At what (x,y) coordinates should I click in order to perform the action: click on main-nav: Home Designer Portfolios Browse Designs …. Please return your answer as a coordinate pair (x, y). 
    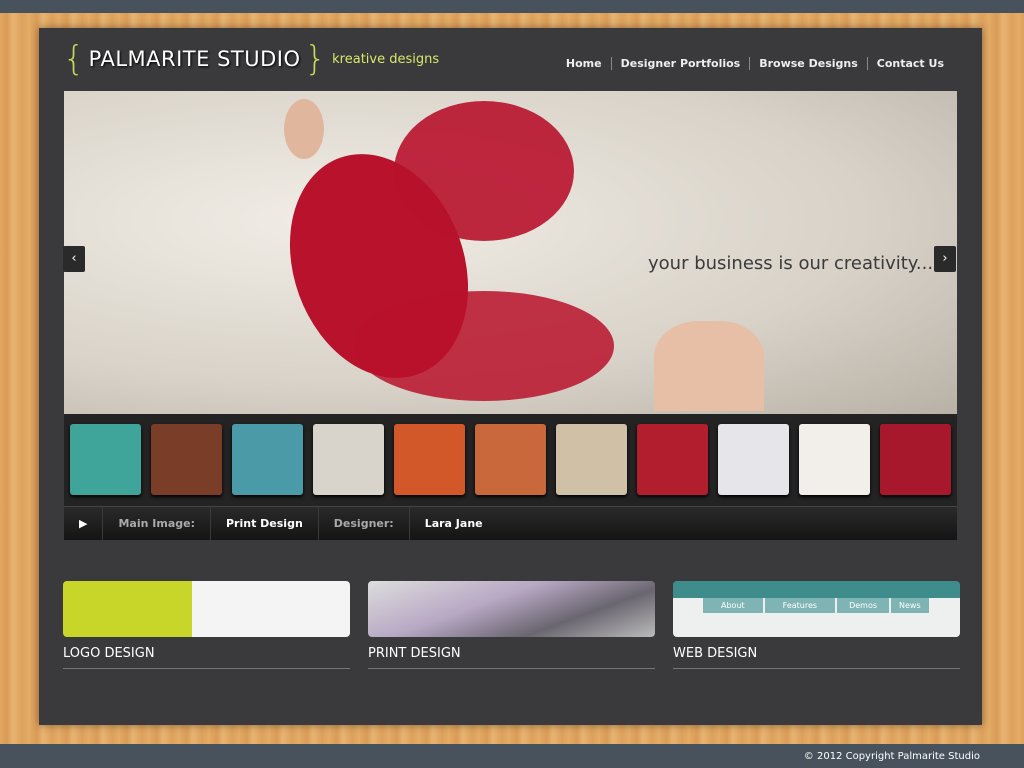
    Looking at the image, I should click on (755, 63).